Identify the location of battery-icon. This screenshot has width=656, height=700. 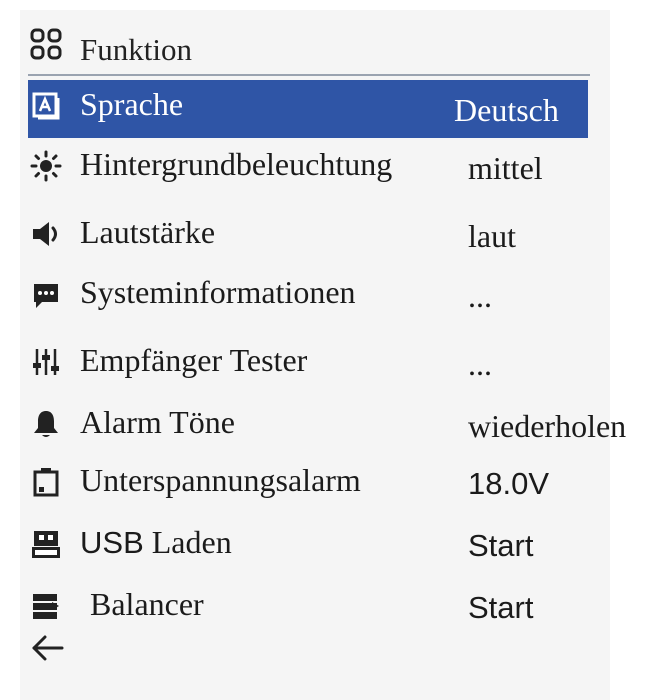
(46, 482).